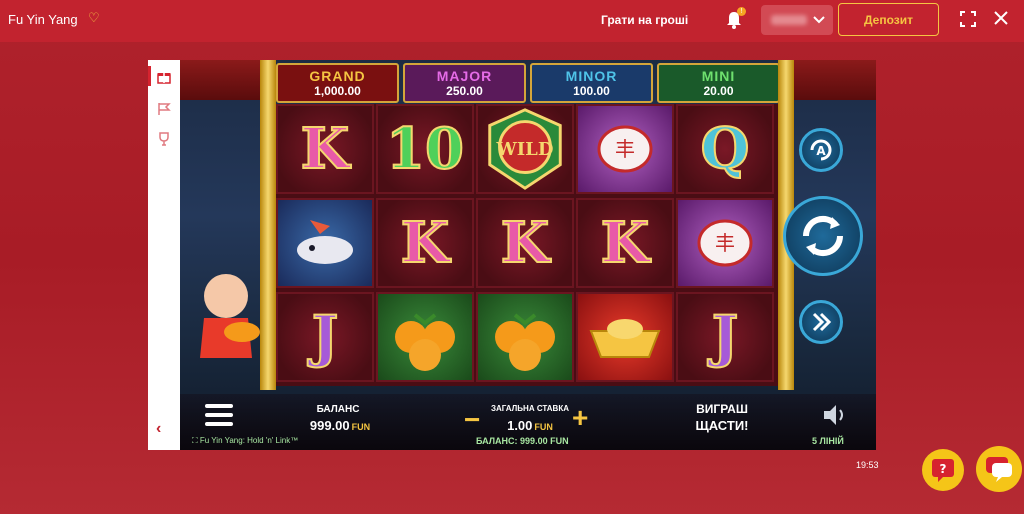 This screenshot has height=514, width=1024. I want to click on flag-icon, so click(164, 109).